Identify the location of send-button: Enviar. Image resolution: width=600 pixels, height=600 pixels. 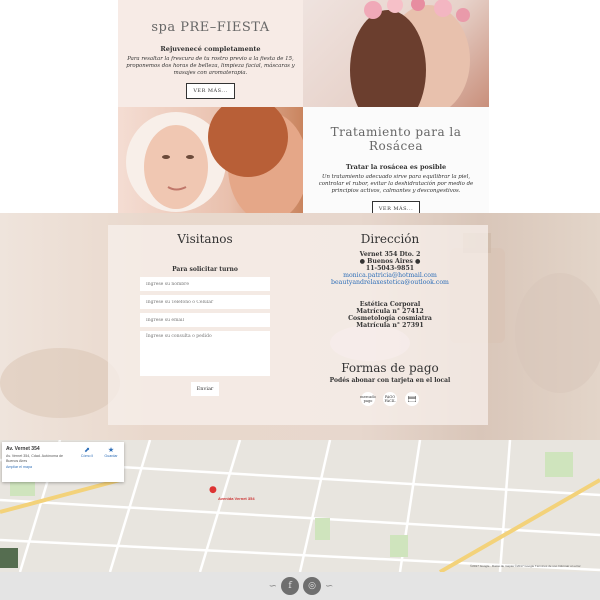
(205, 389).